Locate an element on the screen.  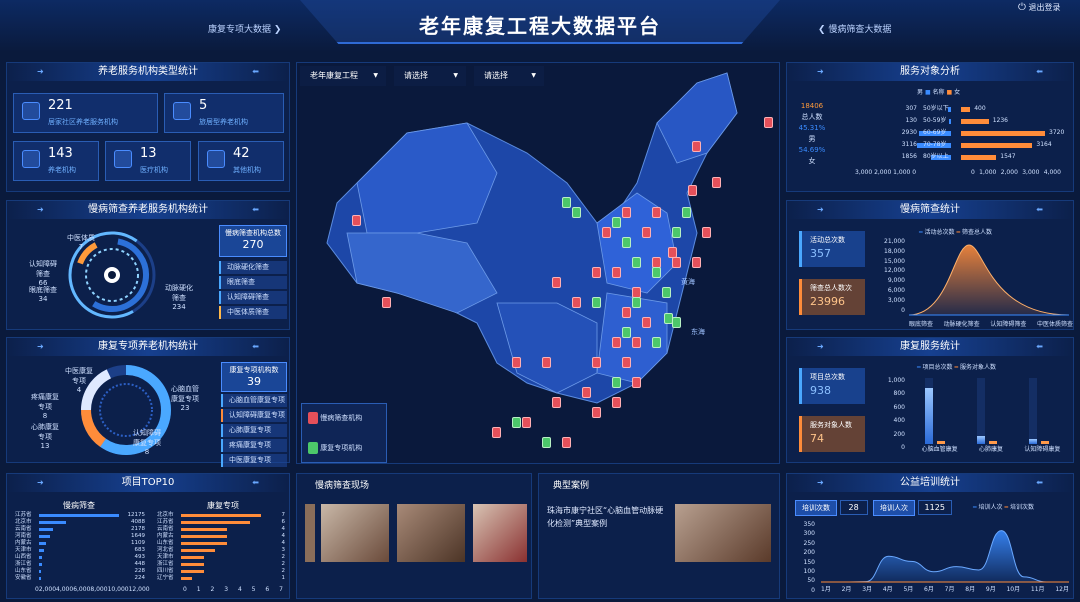
top10-row: 天津市 2 is located at coordinates (221, 557).